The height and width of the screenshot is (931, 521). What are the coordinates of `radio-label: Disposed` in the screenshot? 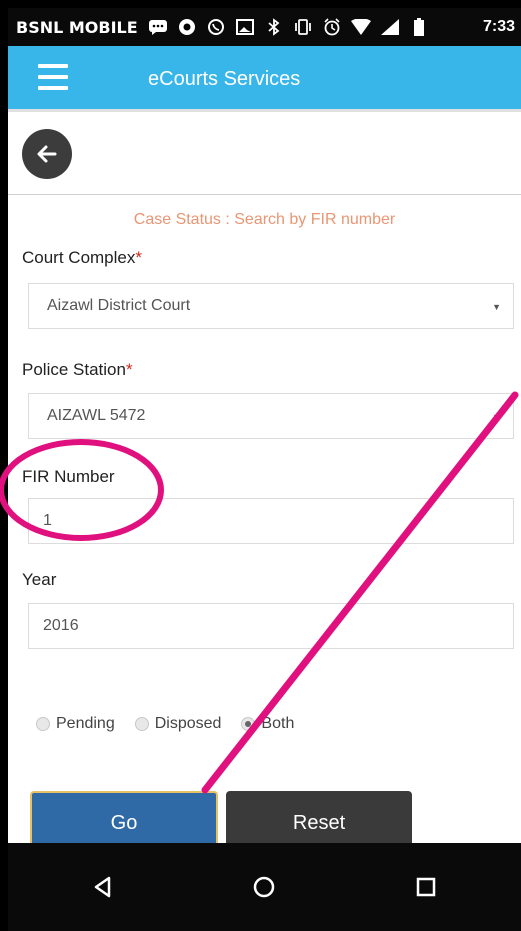 It's located at (188, 723).